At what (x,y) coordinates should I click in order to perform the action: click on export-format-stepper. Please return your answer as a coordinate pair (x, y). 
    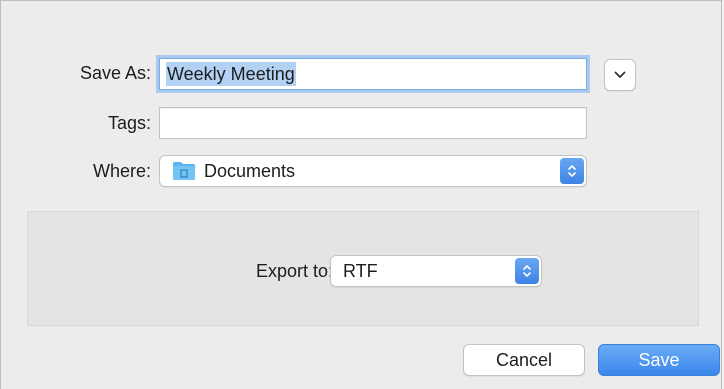
    Looking at the image, I should click on (527, 271).